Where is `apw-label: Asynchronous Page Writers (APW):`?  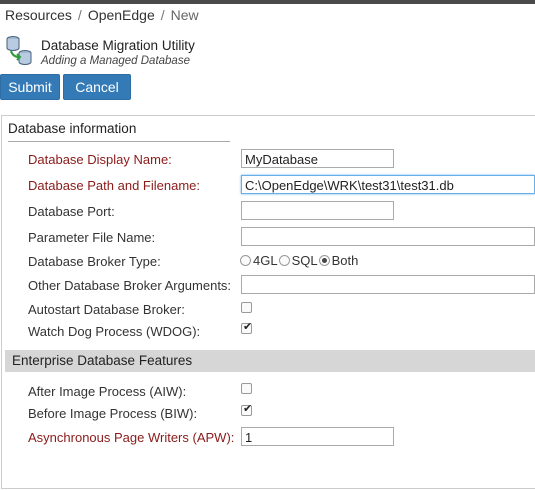
apw-label: Asynchronous Page Writers (APW): is located at coordinates (131, 437).